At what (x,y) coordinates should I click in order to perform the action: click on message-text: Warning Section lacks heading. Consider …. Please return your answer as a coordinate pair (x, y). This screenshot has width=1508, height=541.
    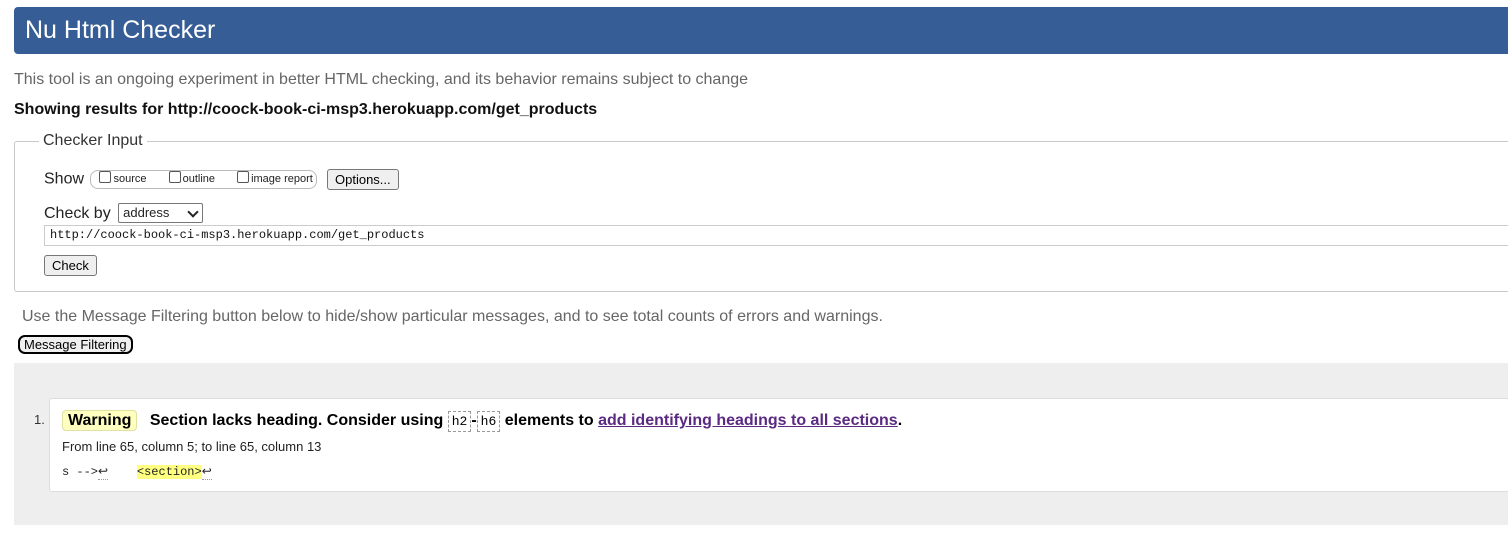
    Looking at the image, I should click on (482, 421).